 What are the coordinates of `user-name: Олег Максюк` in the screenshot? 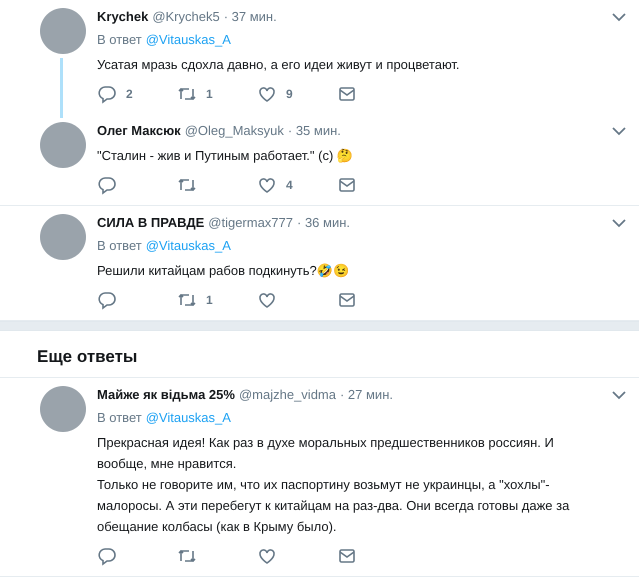 It's located at (139, 131).